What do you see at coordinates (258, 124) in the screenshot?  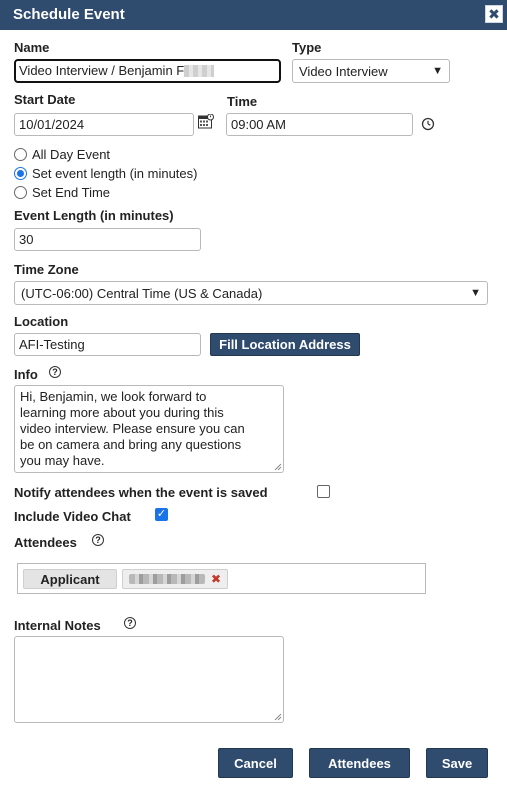 I see `time-value: 09:00 AM` at bounding box center [258, 124].